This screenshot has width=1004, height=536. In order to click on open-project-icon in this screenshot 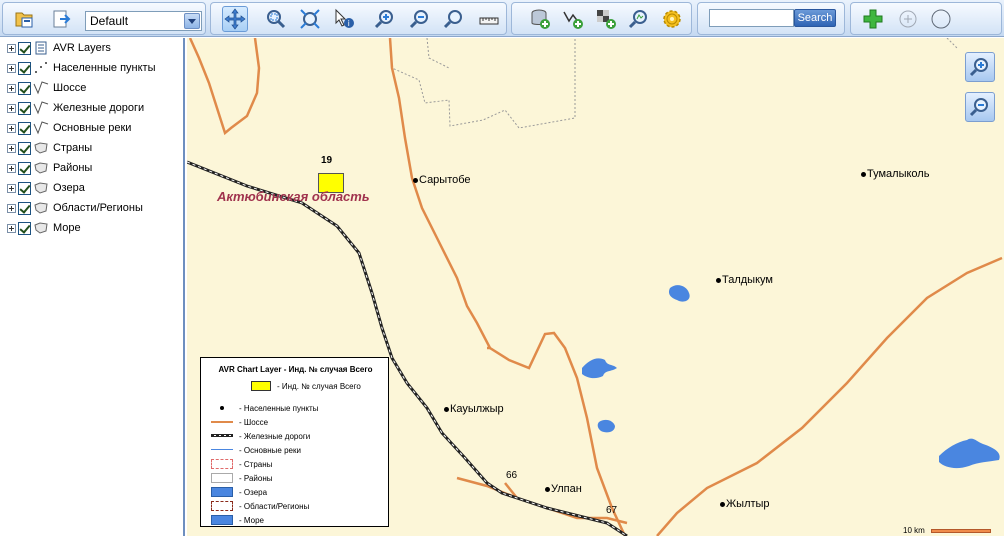, I will do `click(24, 20)`.